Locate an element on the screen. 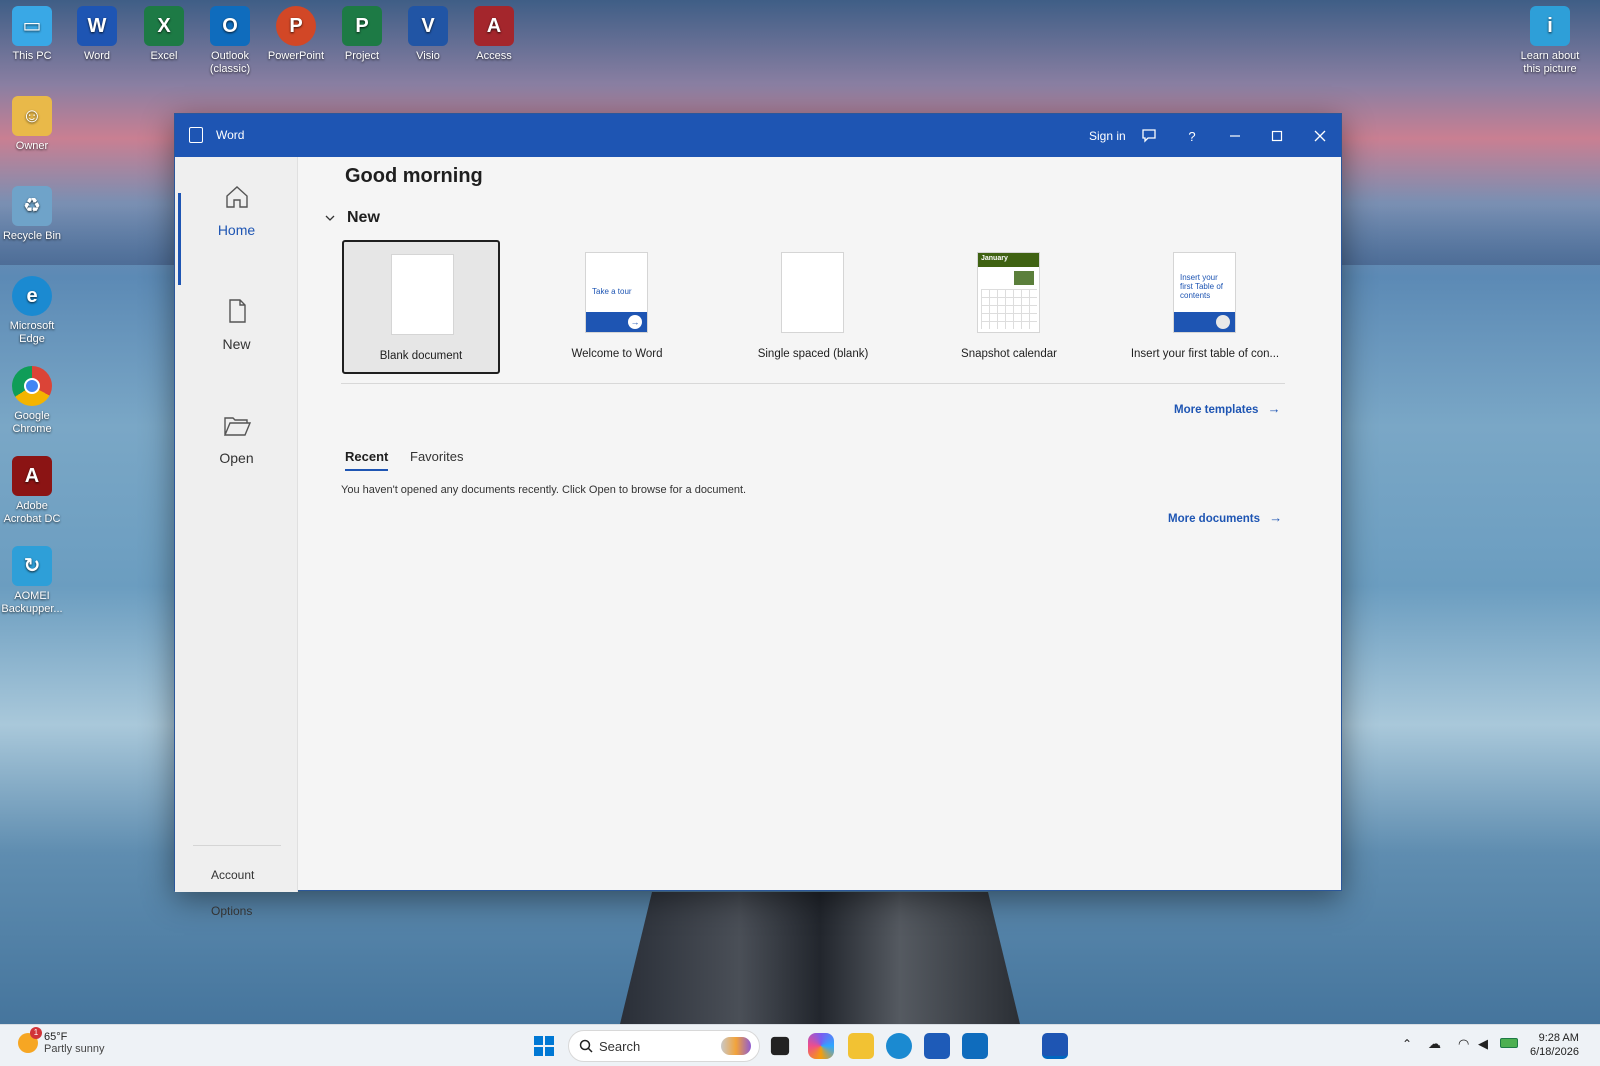  desktop-icon-chrome: Google Chrome is located at coordinates (33, 401).